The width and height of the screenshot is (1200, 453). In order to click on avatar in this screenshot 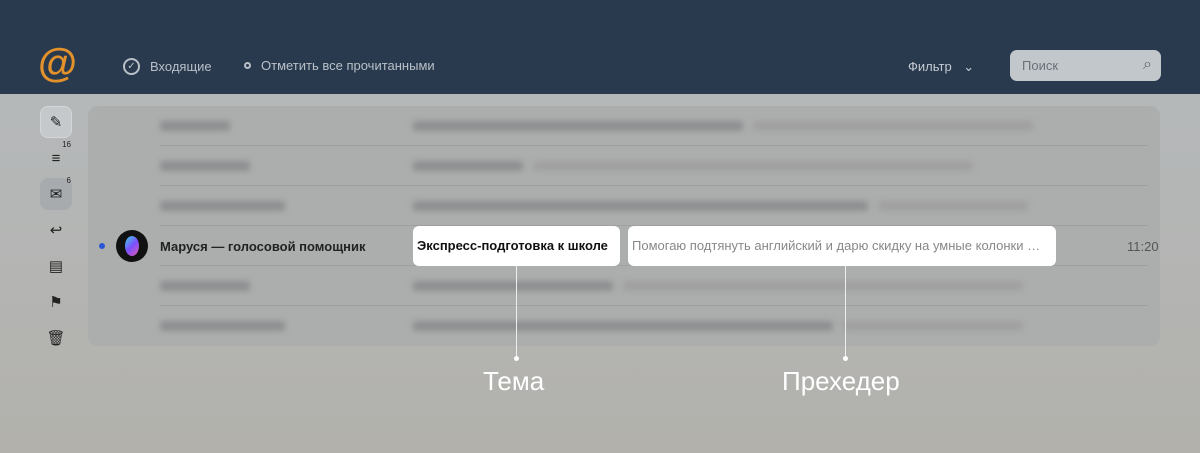, I will do `click(132, 246)`.